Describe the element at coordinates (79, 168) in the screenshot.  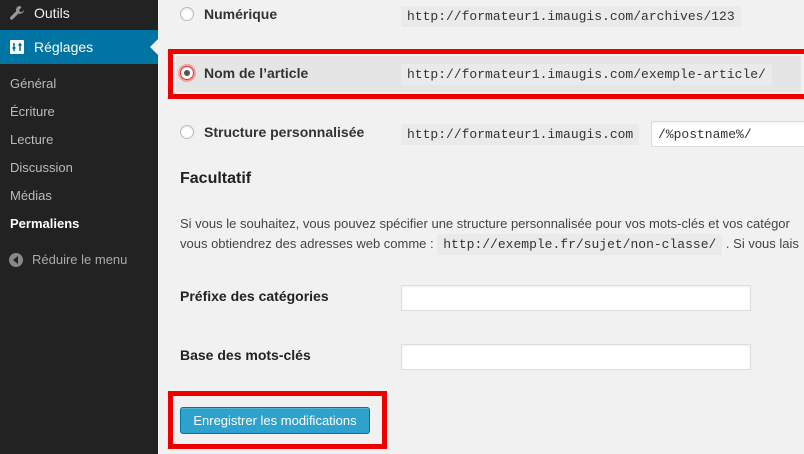
I see `submenu-discussion: Discussion` at that location.